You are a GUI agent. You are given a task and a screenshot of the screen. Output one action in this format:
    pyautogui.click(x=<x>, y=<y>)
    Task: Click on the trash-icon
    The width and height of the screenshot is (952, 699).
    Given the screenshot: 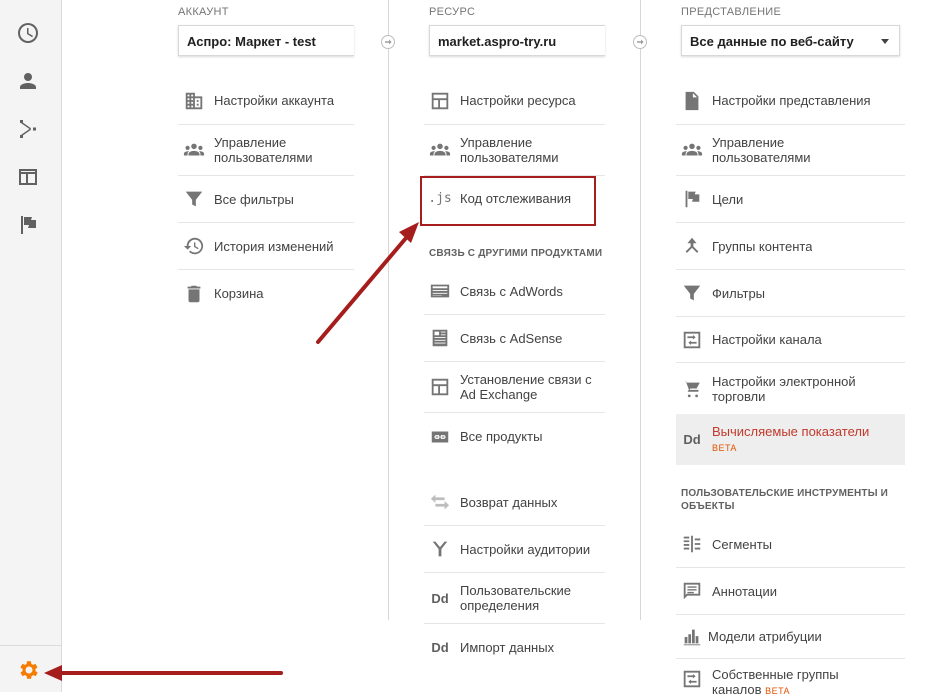 What is the action you would take?
    pyautogui.click(x=194, y=294)
    